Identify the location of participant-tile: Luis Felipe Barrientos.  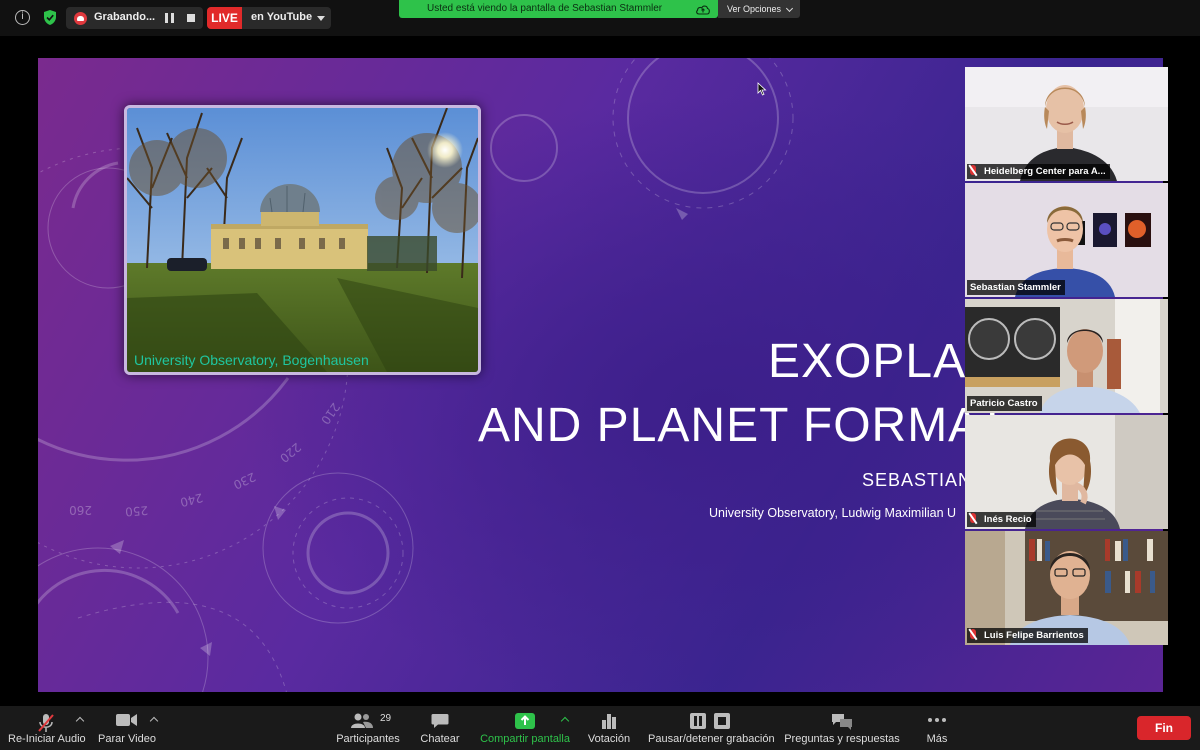
(1066, 588).